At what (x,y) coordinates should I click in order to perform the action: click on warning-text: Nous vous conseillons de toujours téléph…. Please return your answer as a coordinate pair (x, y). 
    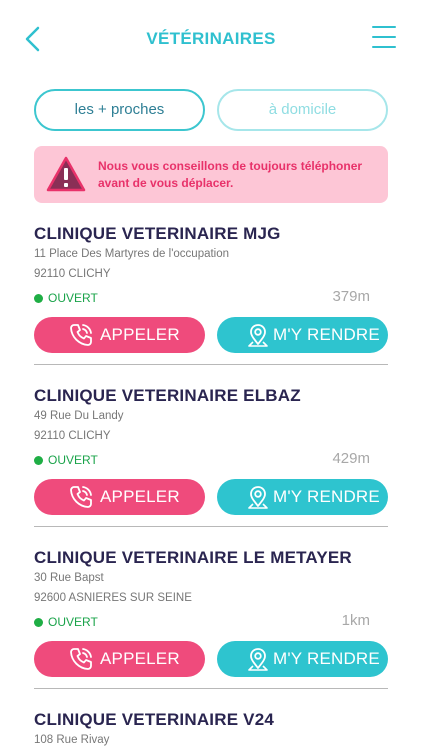
    Looking at the image, I should click on (230, 174).